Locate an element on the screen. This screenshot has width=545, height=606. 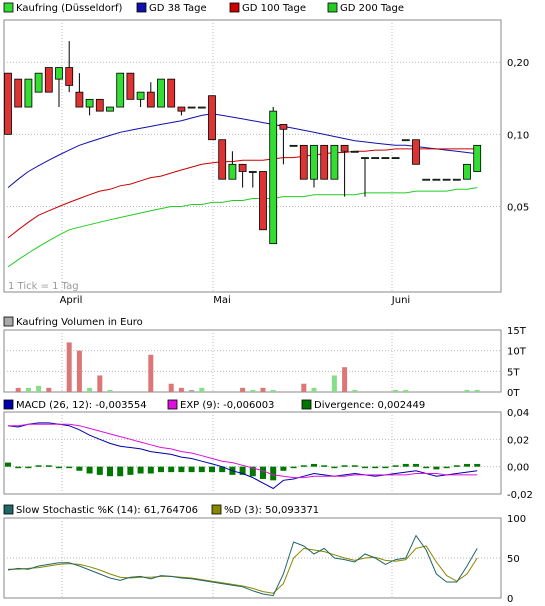
legend-swatch-macd is located at coordinates (8, 404).